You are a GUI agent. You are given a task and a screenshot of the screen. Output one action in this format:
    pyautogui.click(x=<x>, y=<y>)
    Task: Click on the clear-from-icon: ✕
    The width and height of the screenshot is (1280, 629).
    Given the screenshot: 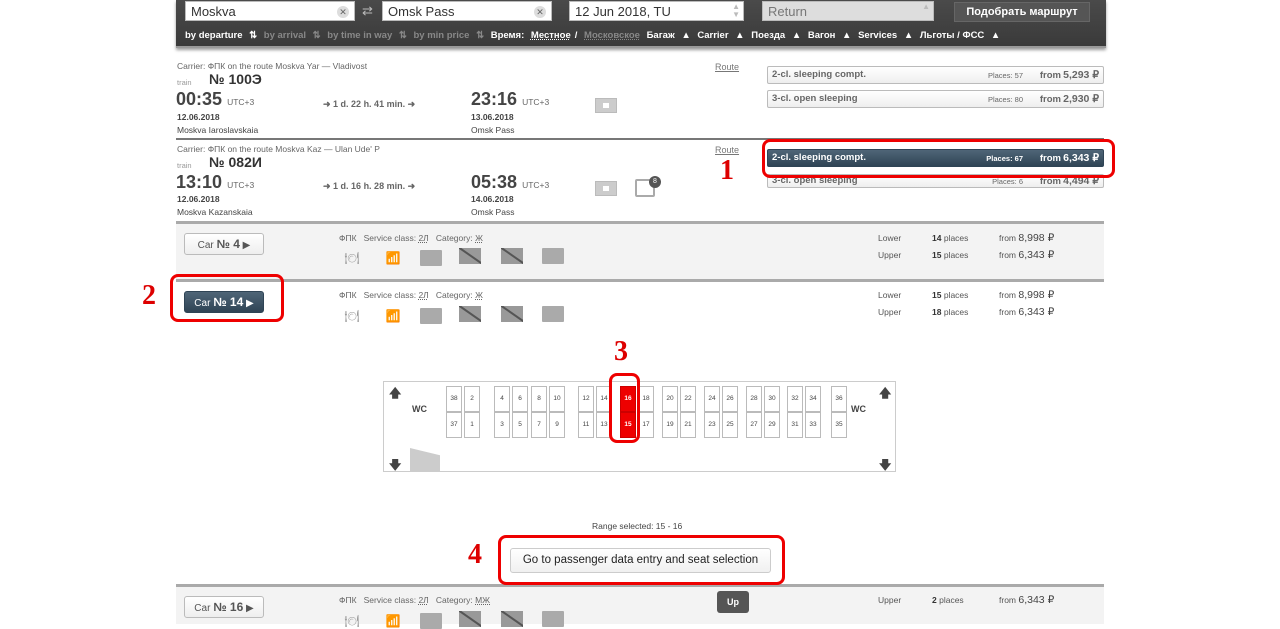 What is the action you would take?
    pyautogui.click(x=343, y=12)
    